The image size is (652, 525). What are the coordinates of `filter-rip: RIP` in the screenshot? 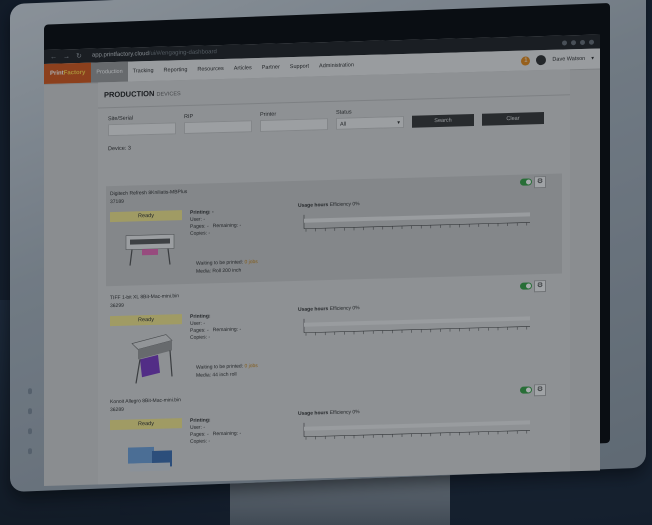 It's located at (218, 123).